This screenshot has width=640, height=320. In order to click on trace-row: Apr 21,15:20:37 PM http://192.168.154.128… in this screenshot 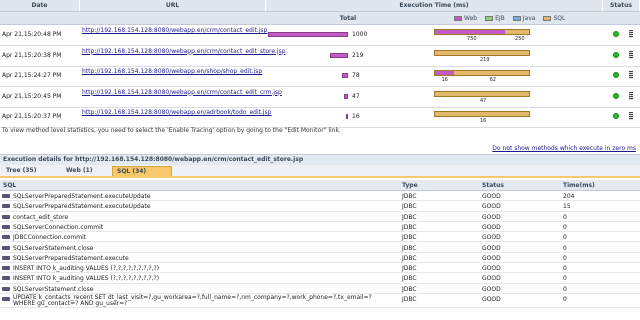, I will do `click(320, 117)`.